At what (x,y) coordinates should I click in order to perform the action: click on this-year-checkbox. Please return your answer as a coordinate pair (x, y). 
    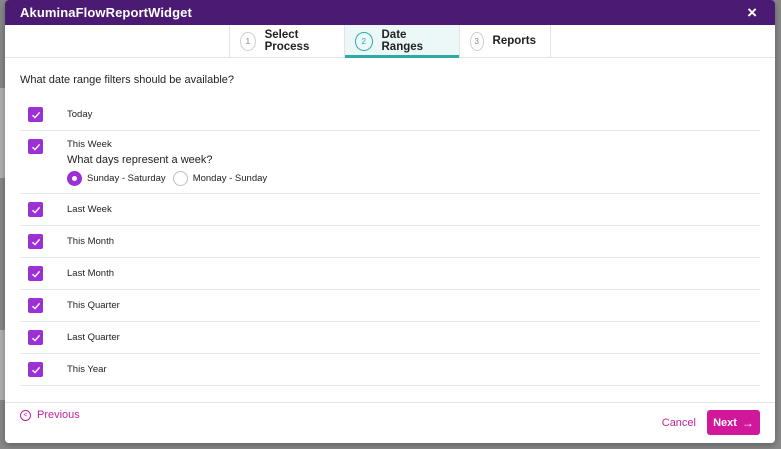
    Looking at the image, I should click on (35, 369).